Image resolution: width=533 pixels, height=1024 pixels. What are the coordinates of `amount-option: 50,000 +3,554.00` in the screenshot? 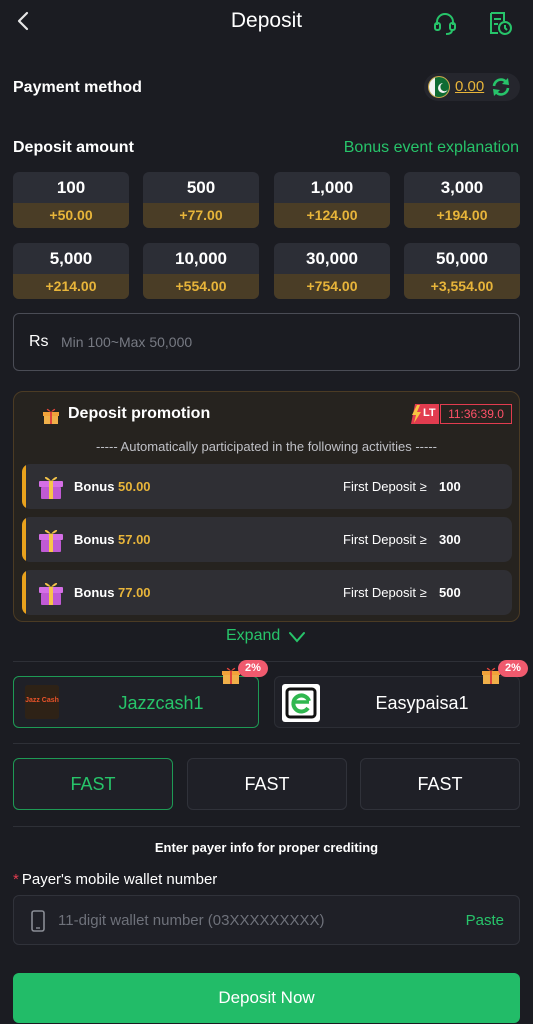 It's located at (462, 271).